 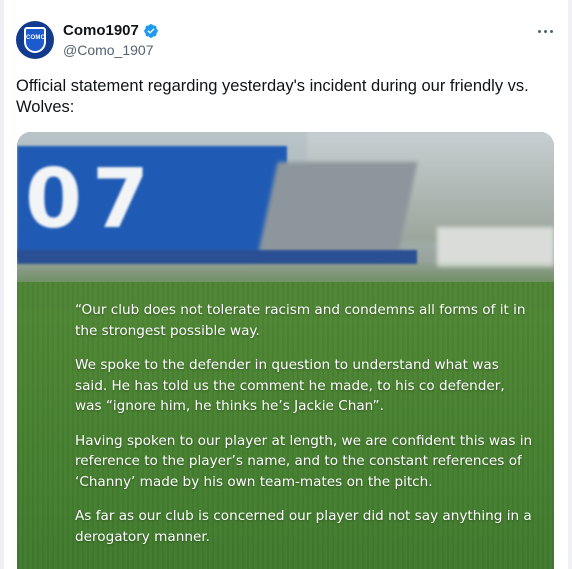 I want to click on post-header: COMO Como1907 @Como_1907, so click(x=286, y=42).